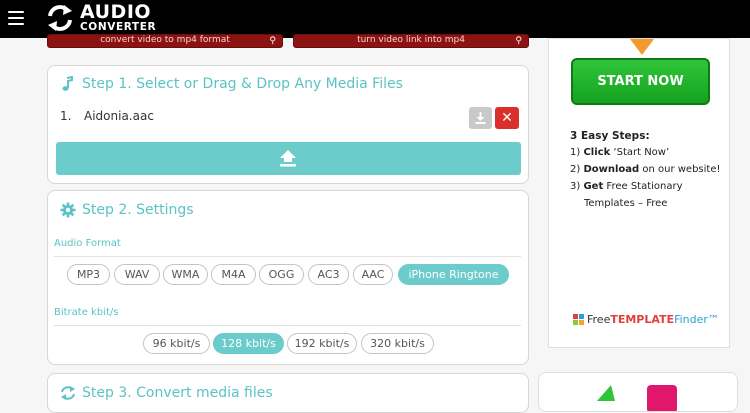 The width and height of the screenshot is (750, 413). I want to click on file-name: Aidonia.aac, so click(119, 116).